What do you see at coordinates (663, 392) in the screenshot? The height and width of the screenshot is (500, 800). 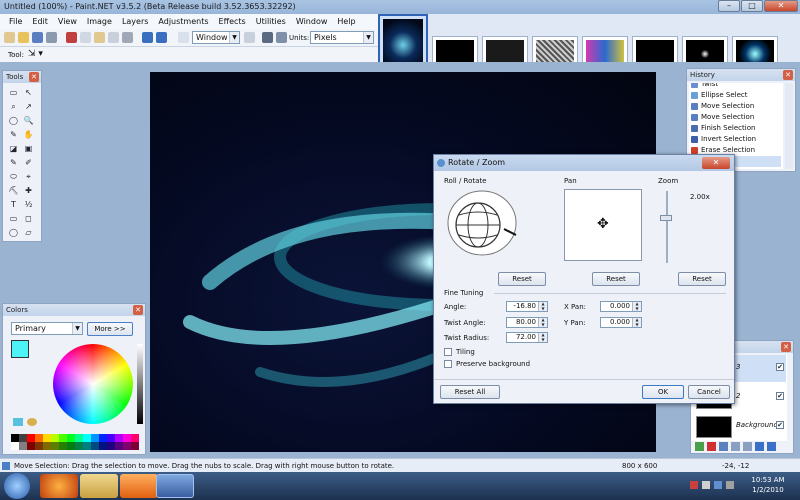 I see `ok-button: OK` at bounding box center [663, 392].